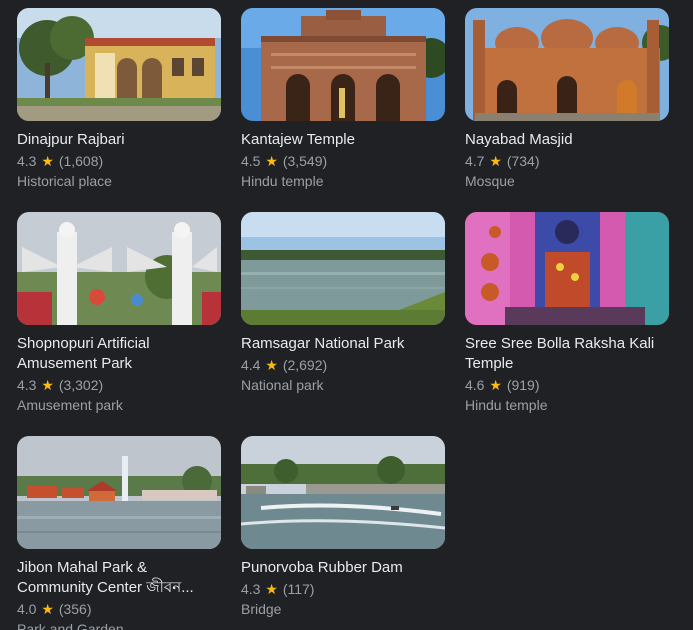 This screenshot has height=630, width=693. I want to click on rating-value: 4.7, so click(475, 161).